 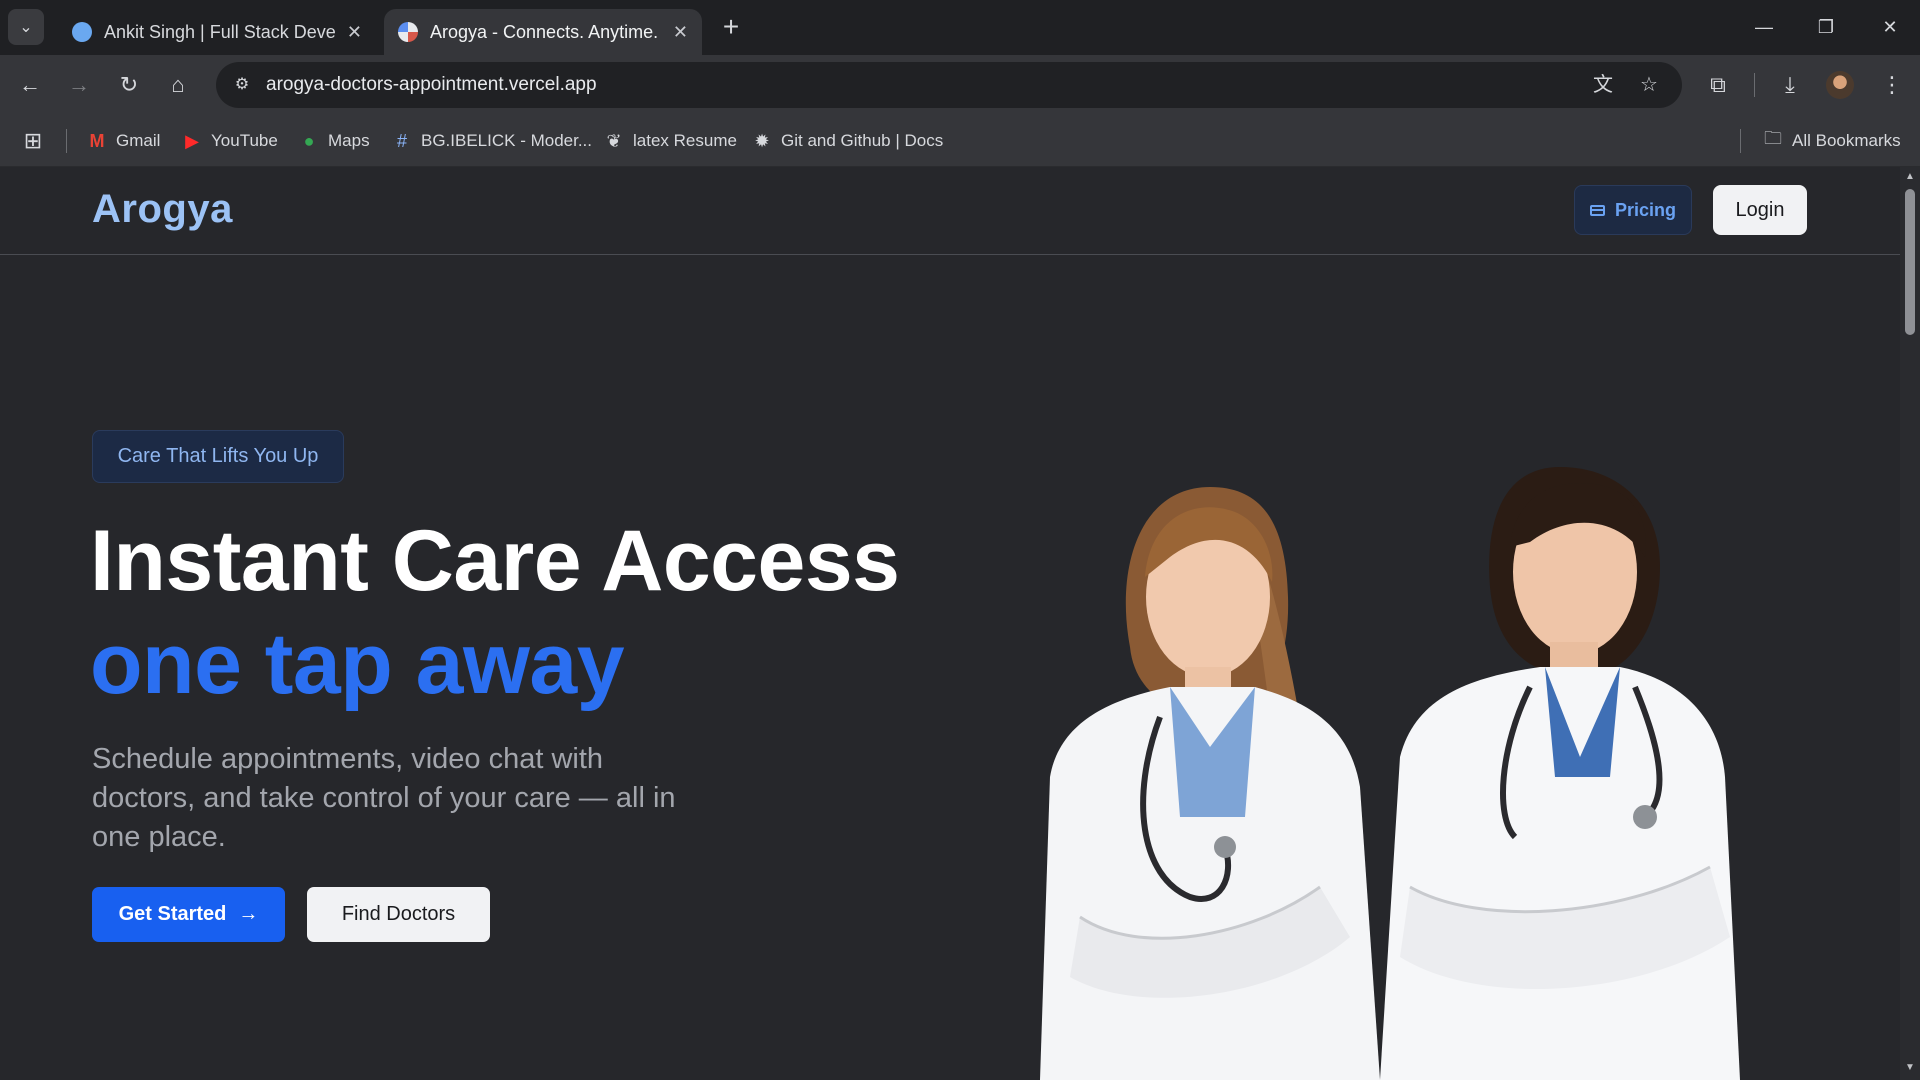 I want to click on maps-icon: ●, so click(x=309, y=140).